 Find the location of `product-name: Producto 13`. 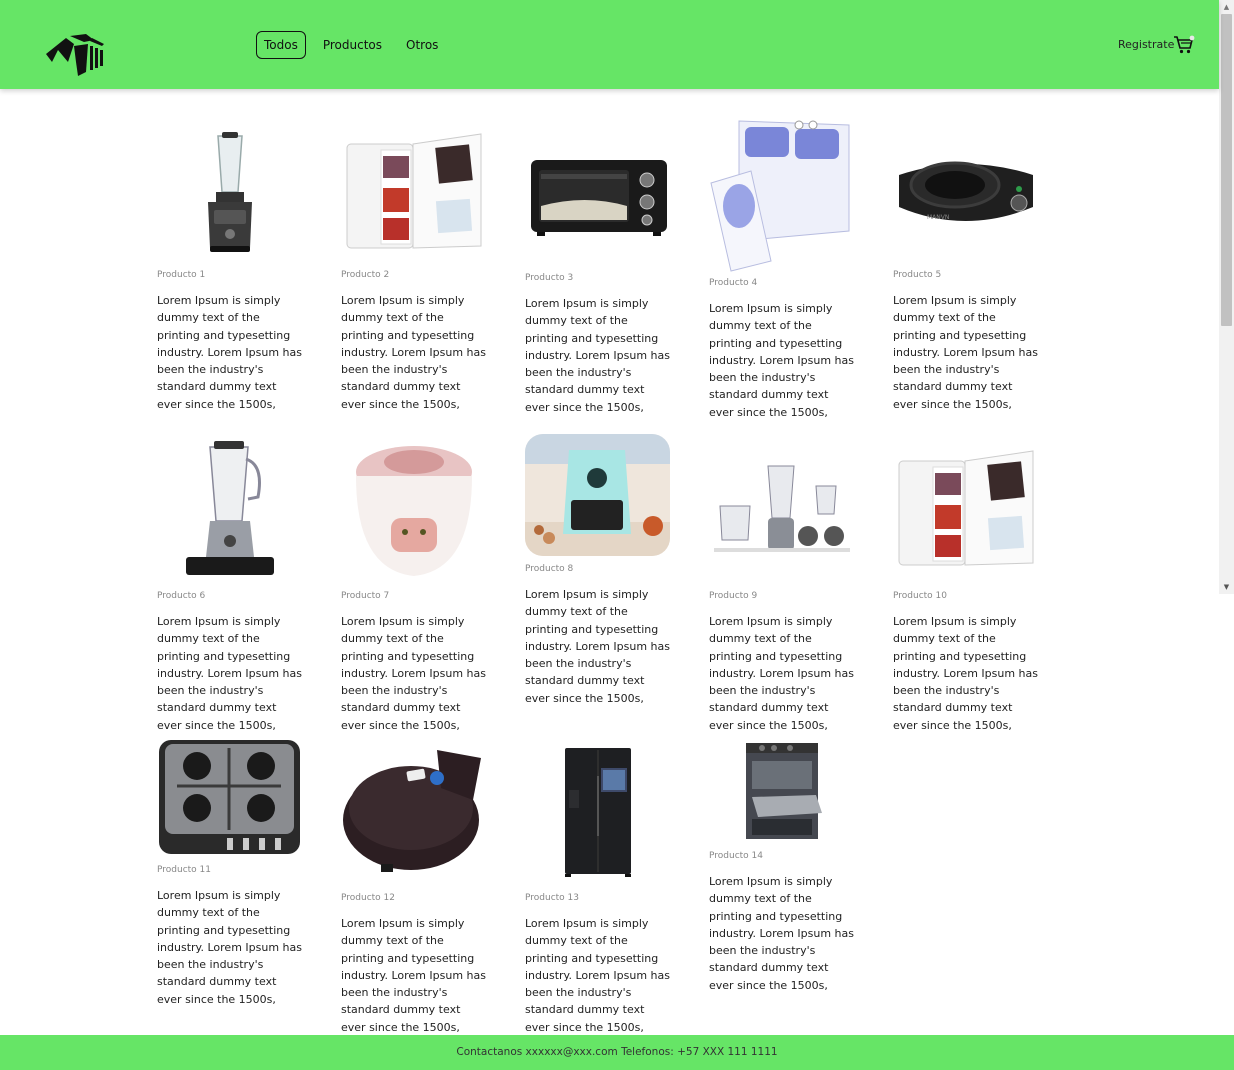

product-name: Producto 13 is located at coordinates (552, 898).